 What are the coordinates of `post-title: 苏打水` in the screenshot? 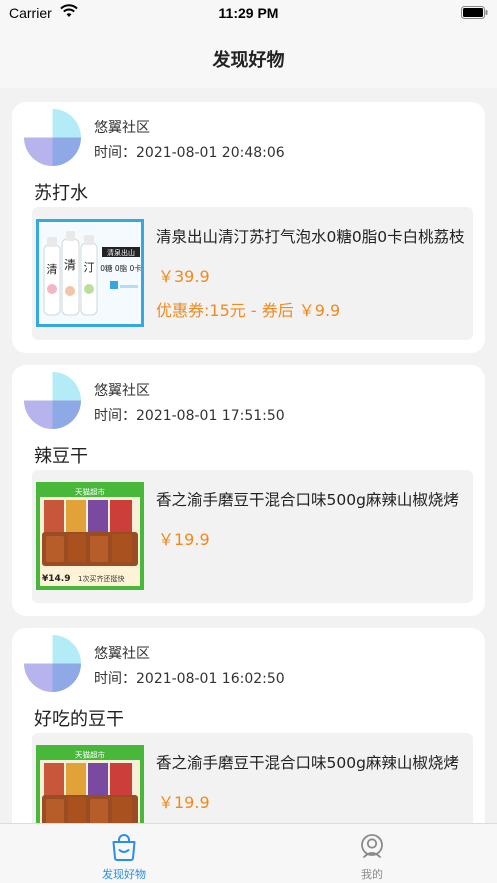 It's located at (61, 193).